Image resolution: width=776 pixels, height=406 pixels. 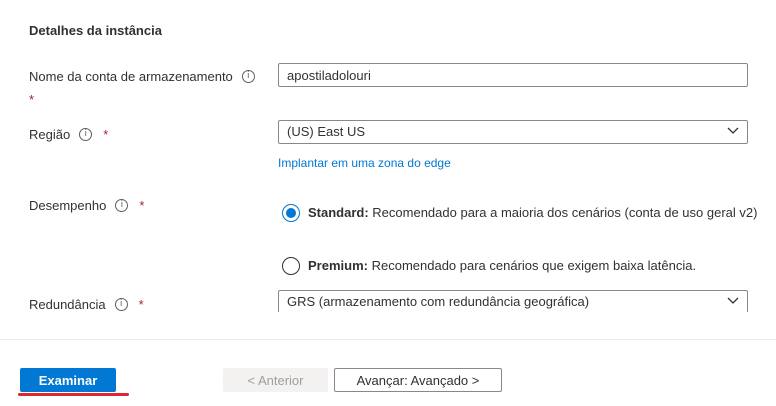 I want to click on redundancy-label: Redundância, so click(x=67, y=304).